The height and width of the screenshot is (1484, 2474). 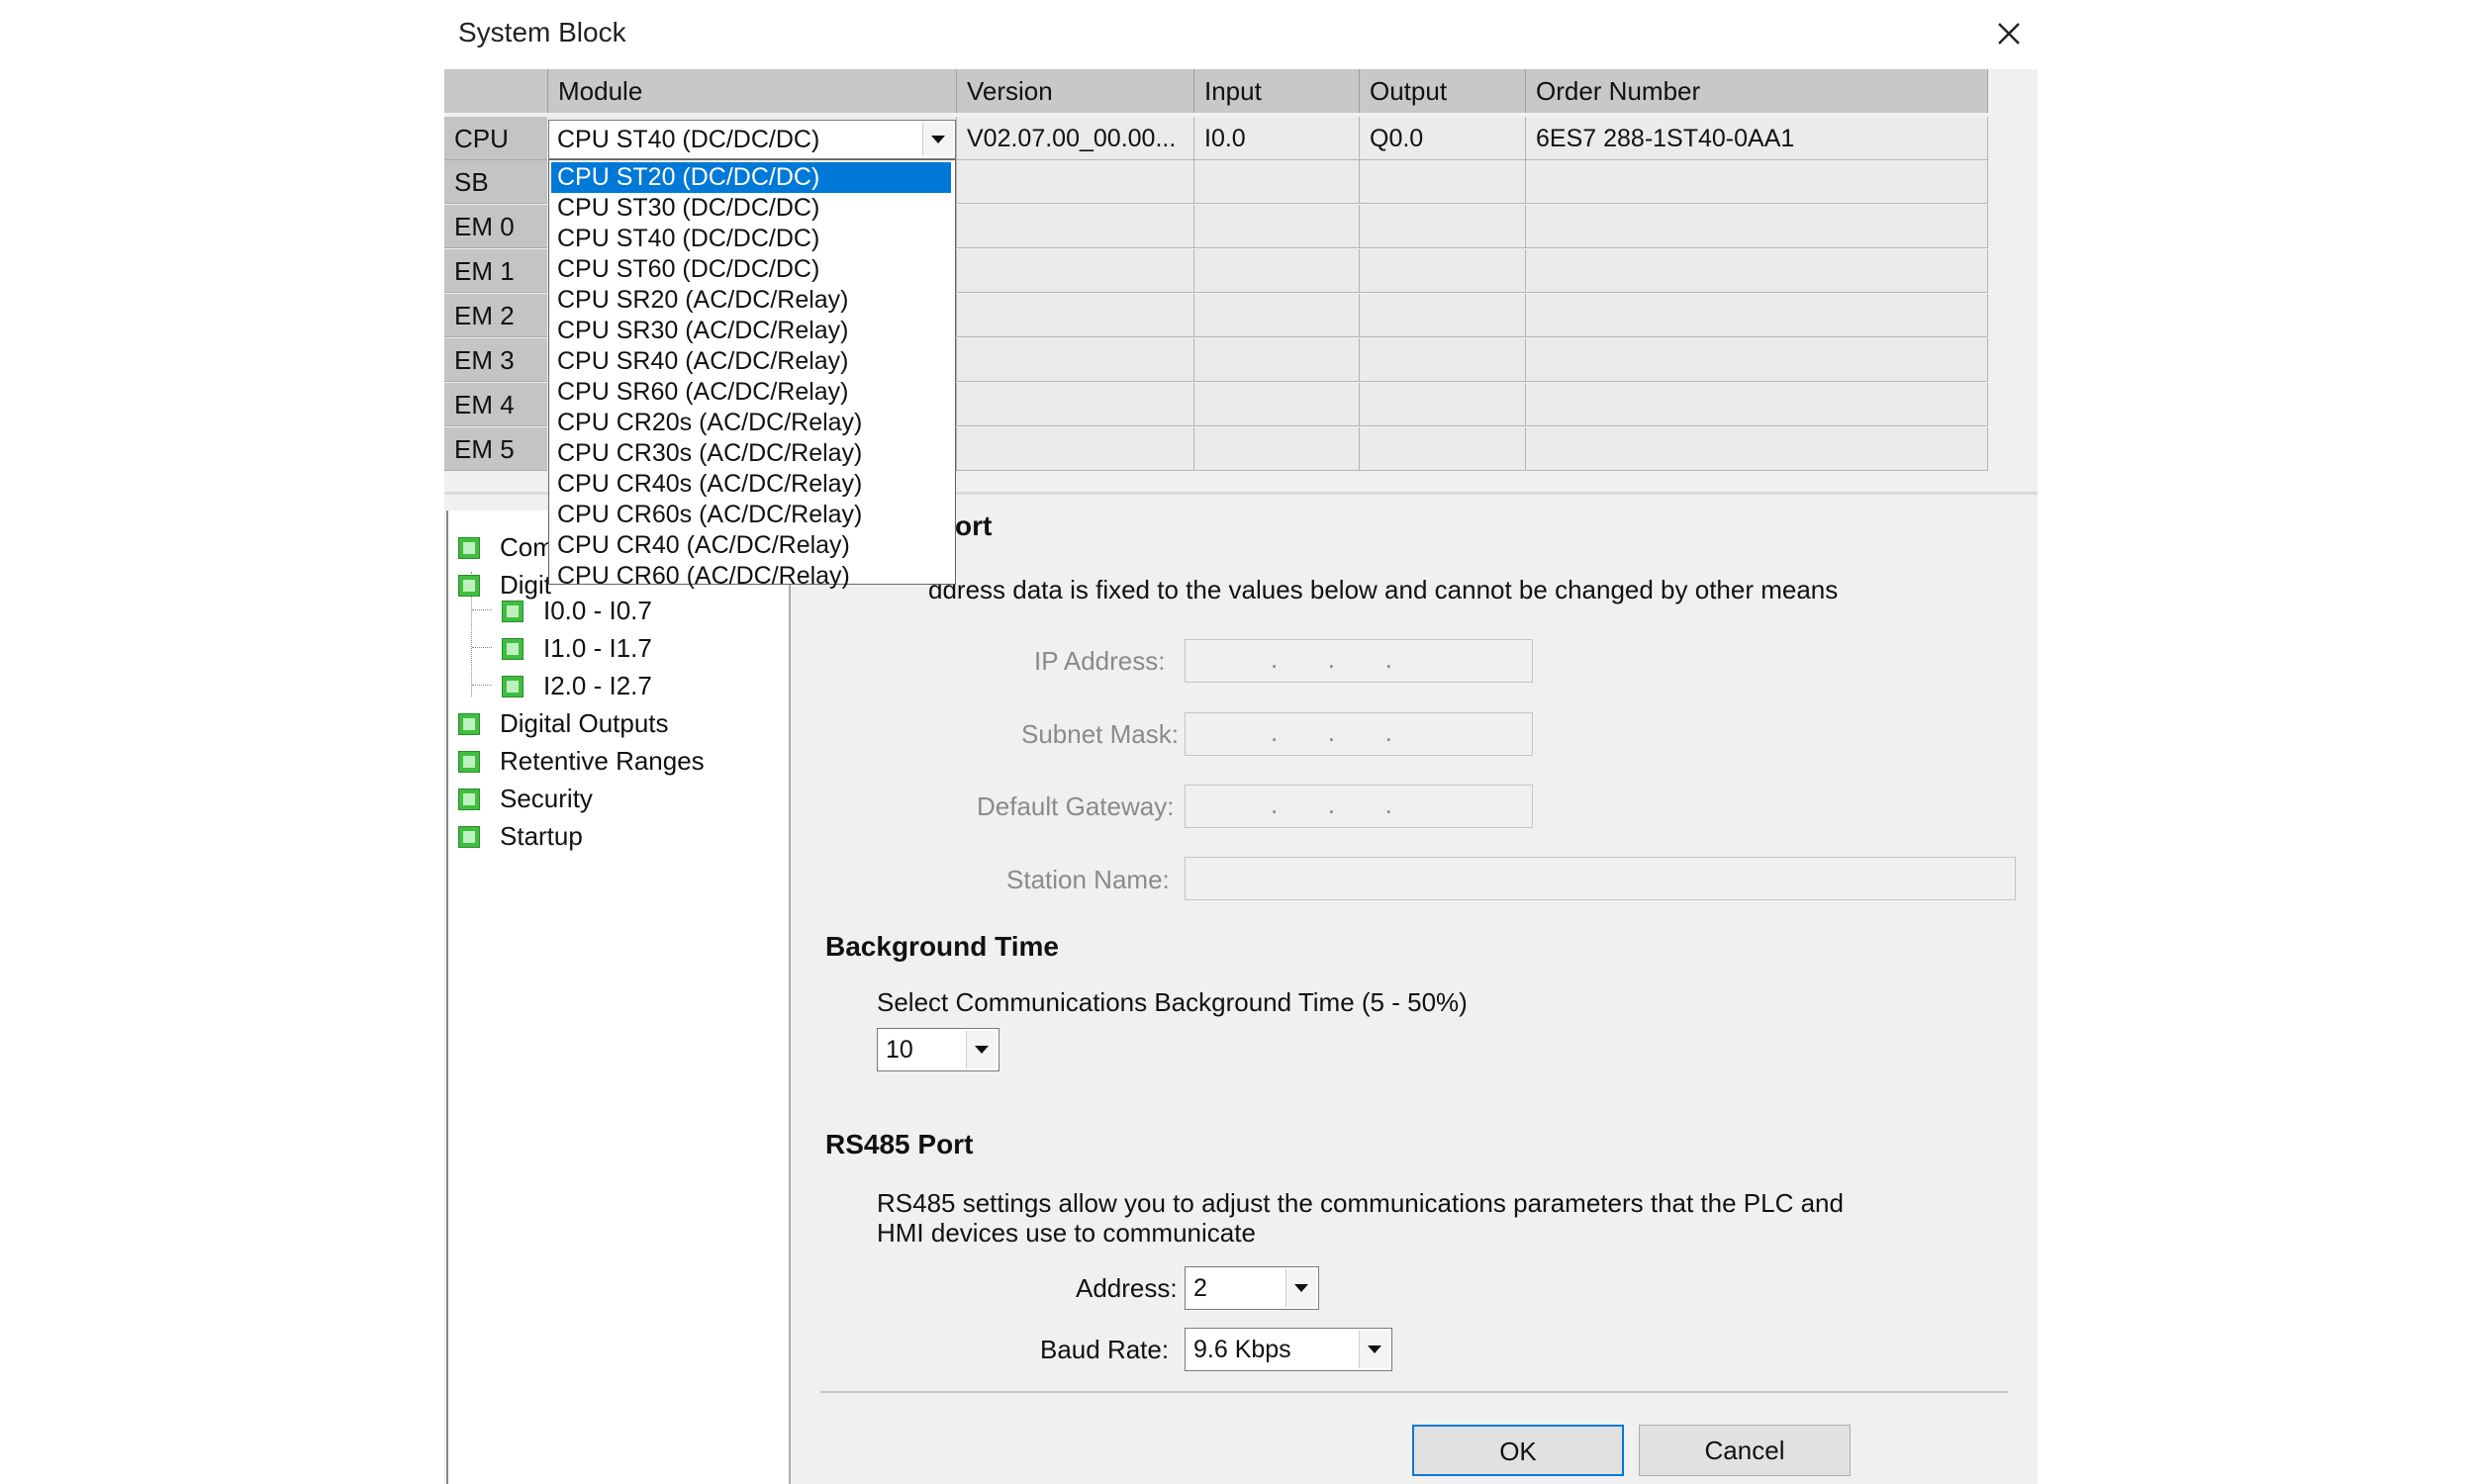 What do you see at coordinates (751, 177) in the screenshot?
I see `module-option: CPU ST20 (DC/DC/DC)` at bounding box center [751, 177].